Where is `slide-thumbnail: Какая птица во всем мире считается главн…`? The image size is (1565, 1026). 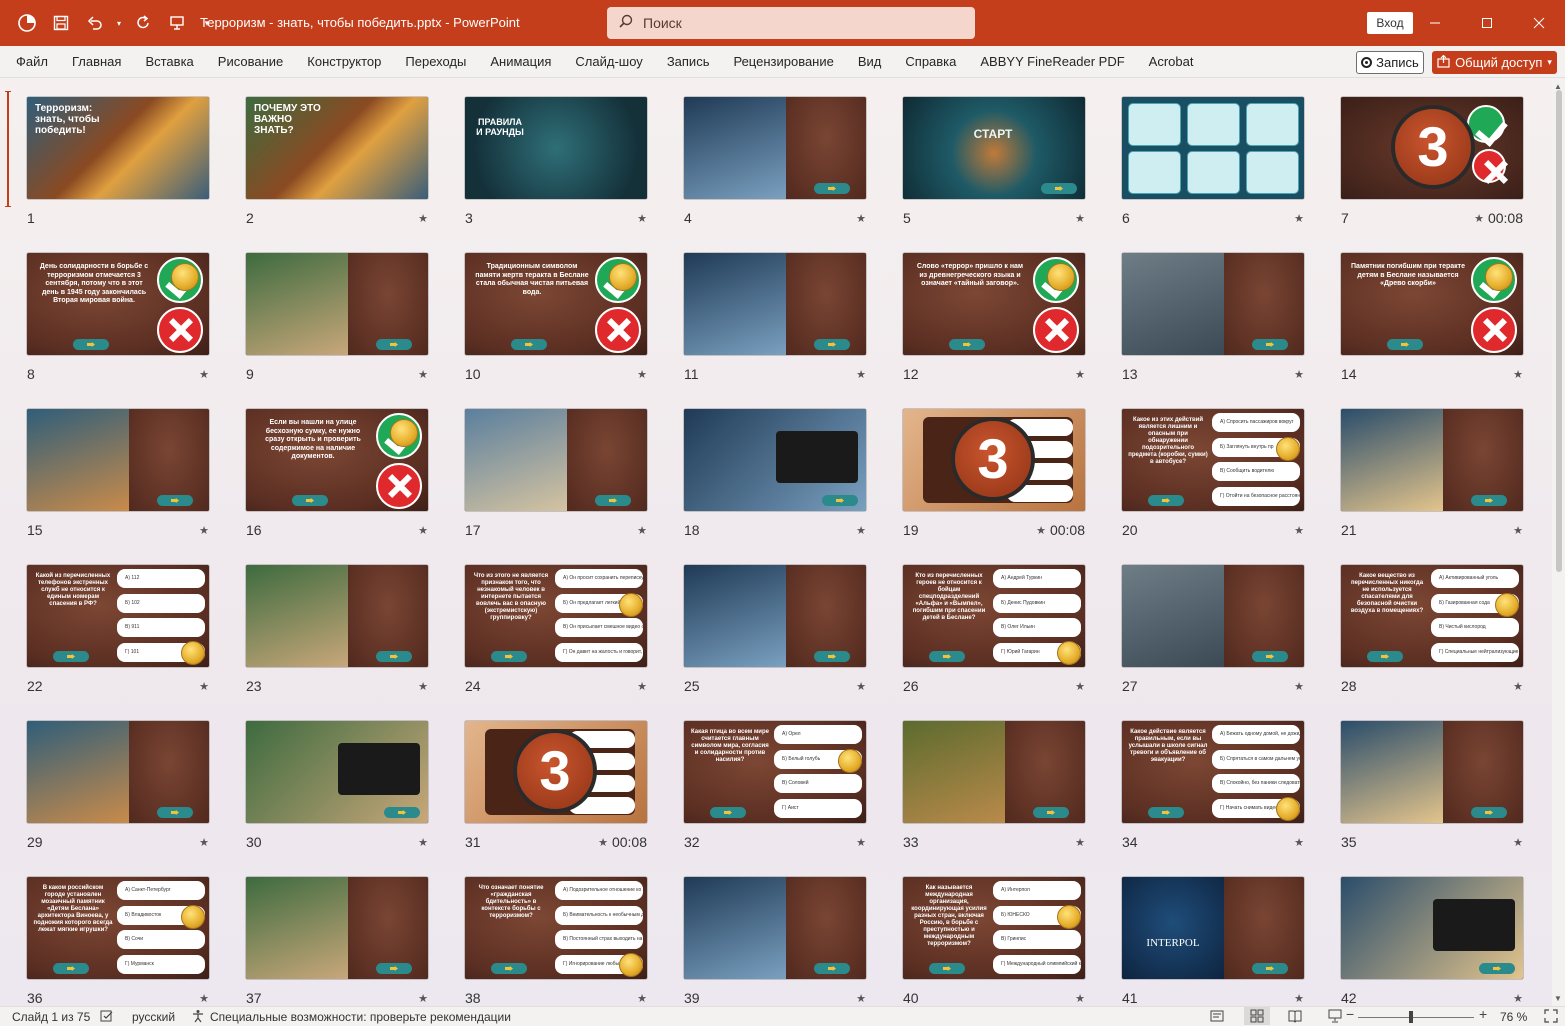
slide-thumbnail: Какая птица во всем мире считается главн… is located at coordinates (775, 772).